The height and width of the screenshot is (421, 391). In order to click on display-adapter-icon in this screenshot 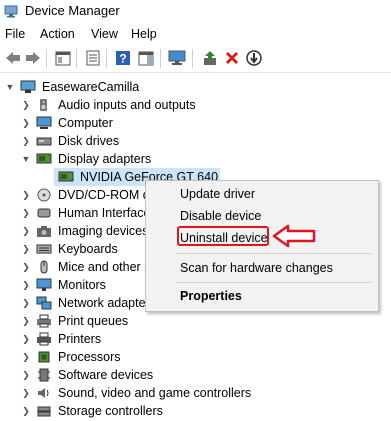, I will do `click(44, 158)`.